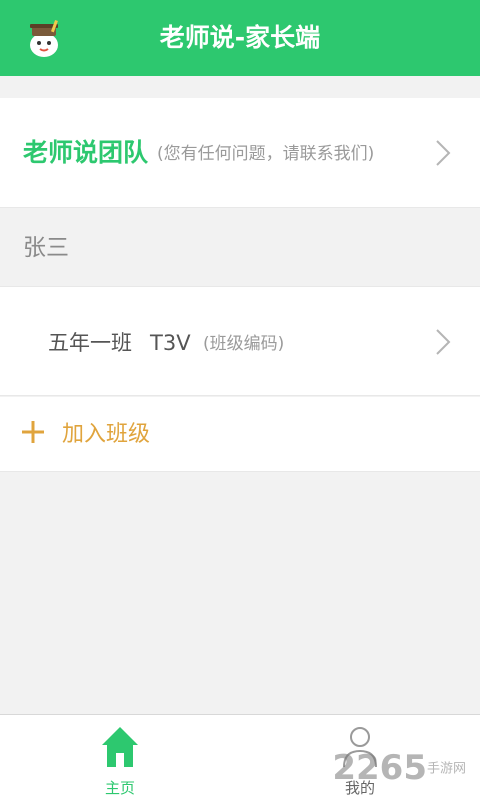 The width and height of the screenshot is (480, 800). I want to click on app-header: 老师说-家长端, so click(240, 38).